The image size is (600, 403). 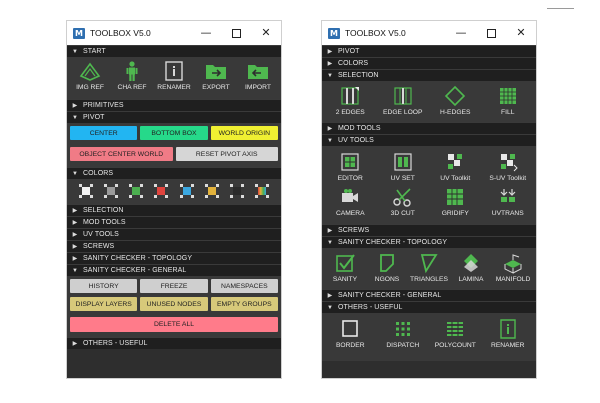 What do you see at coordinates (174, 324) in the screenshot?
I see `delete-all-button: DELETE ALL` at bounding box center [174, 324].